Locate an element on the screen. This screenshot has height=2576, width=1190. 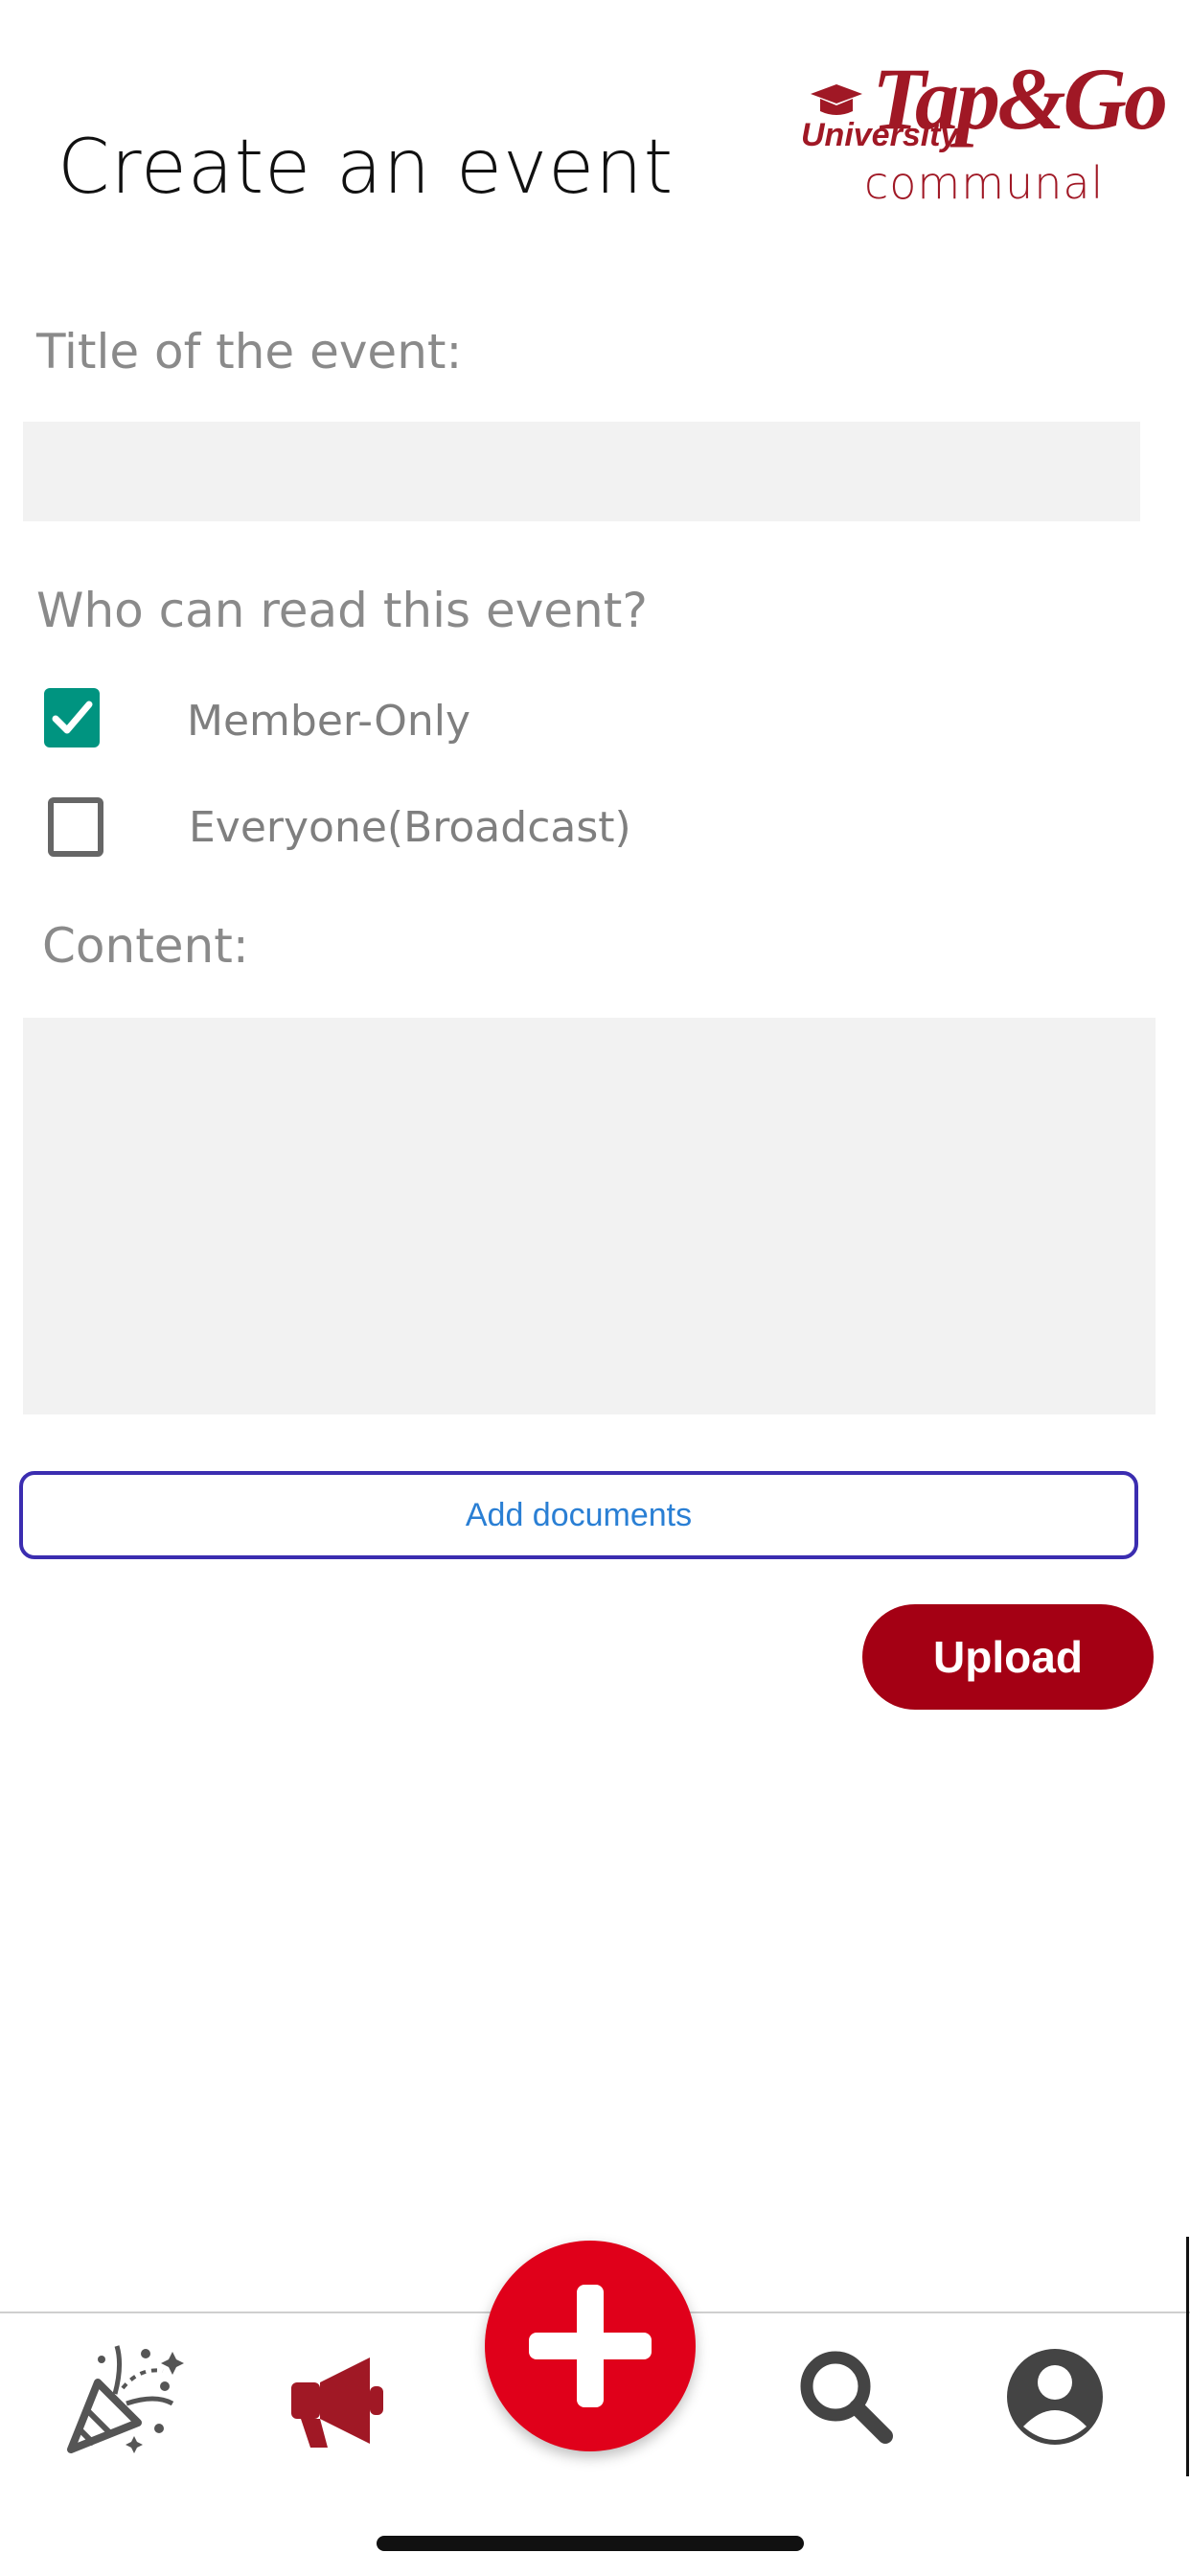
home-indicator is located at coordinates (590, 2543).